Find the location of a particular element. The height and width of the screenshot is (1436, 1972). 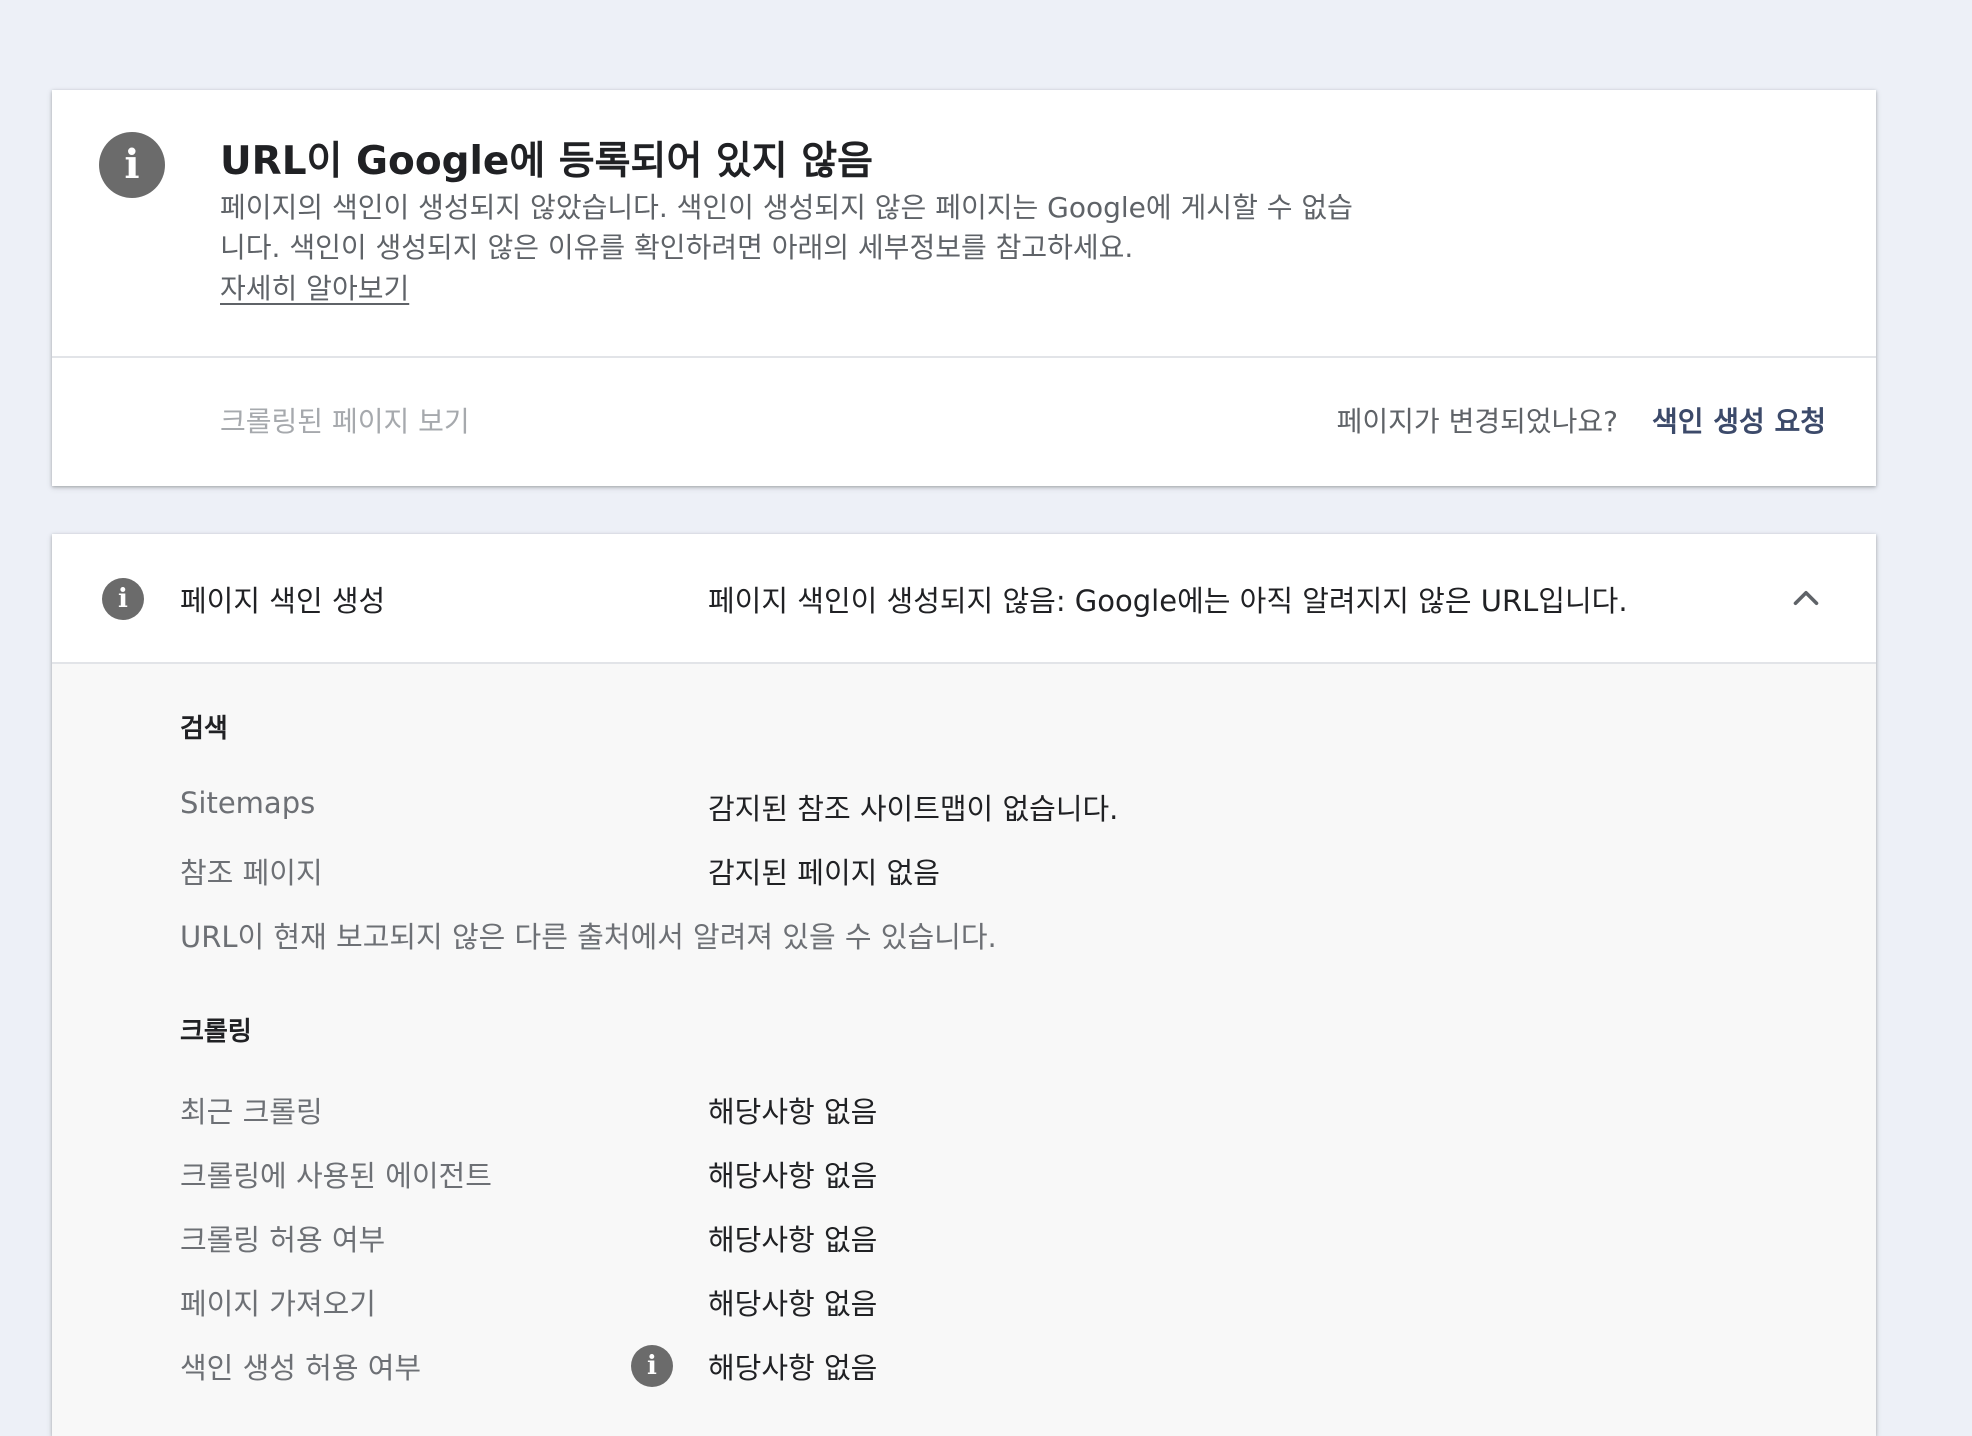

sitemaps-label: Sitemaps is located at coordinates (248, 803).